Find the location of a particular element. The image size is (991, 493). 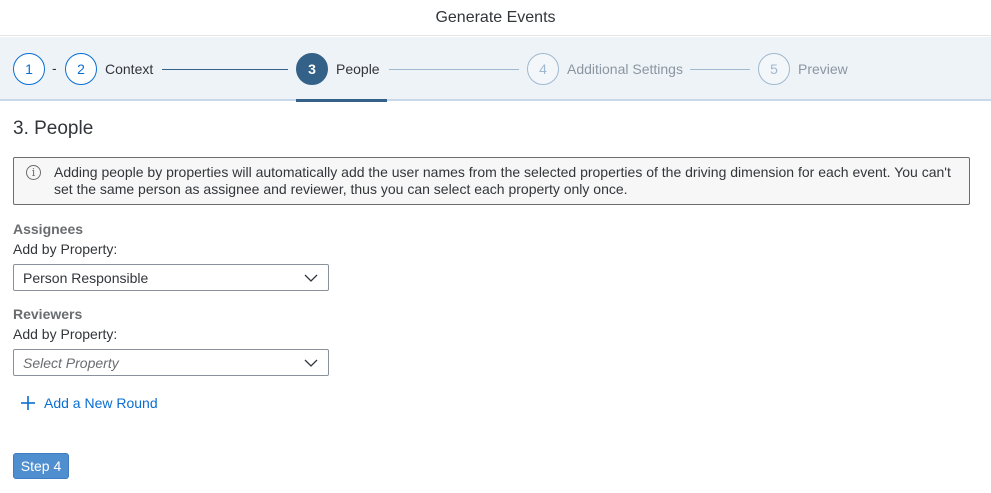

wizard-step-4: 4 is located at coordinates (543, 69).